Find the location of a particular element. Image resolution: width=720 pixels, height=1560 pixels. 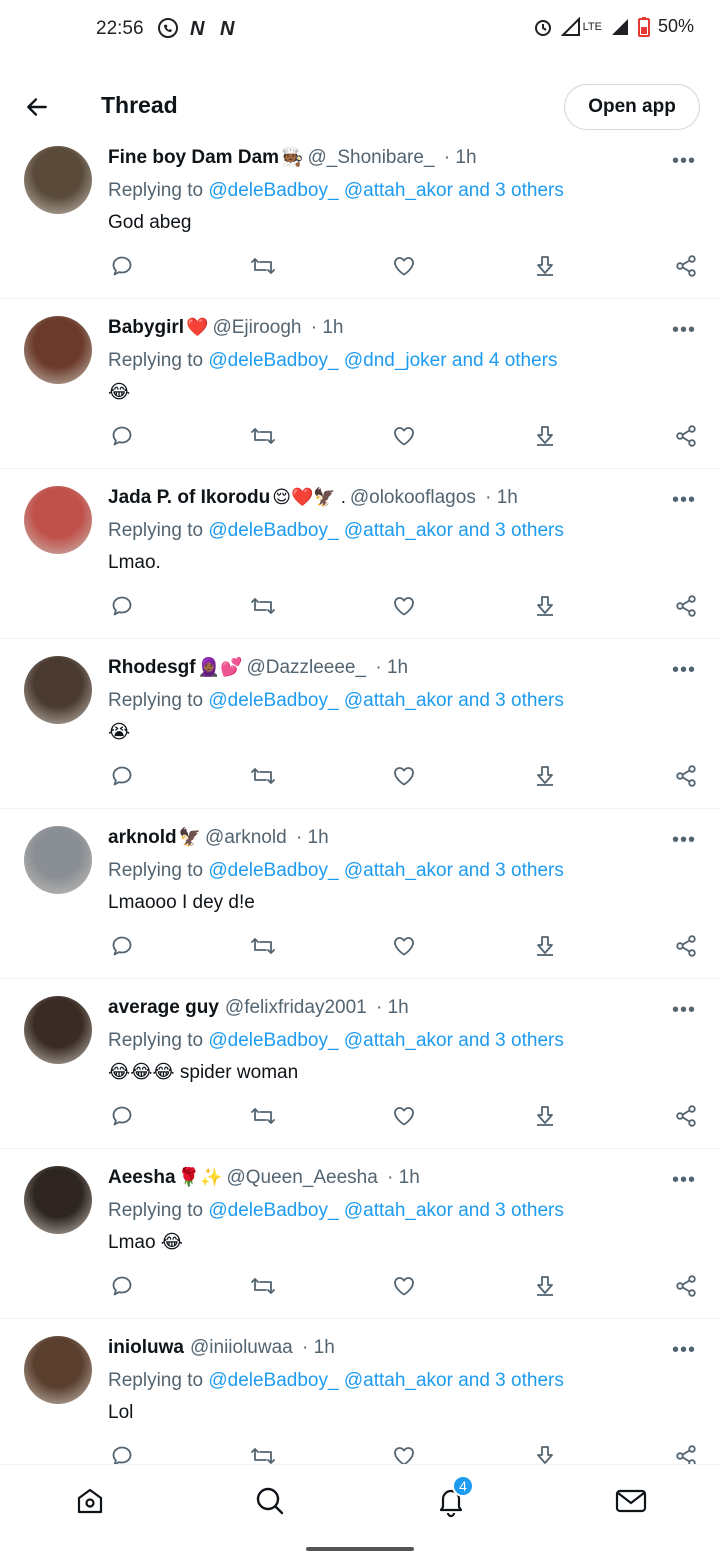

nav-home is located at coordinates (90, 1501).